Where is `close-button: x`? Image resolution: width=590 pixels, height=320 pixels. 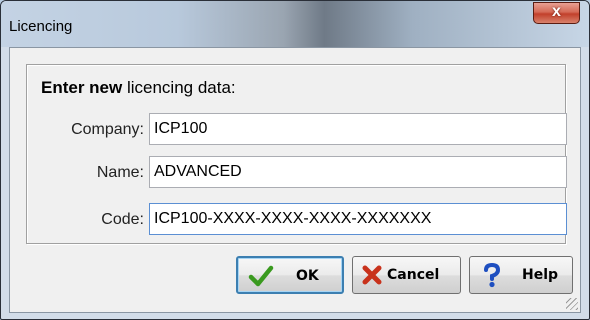
close-button: x is located at coordinates (556, 13).